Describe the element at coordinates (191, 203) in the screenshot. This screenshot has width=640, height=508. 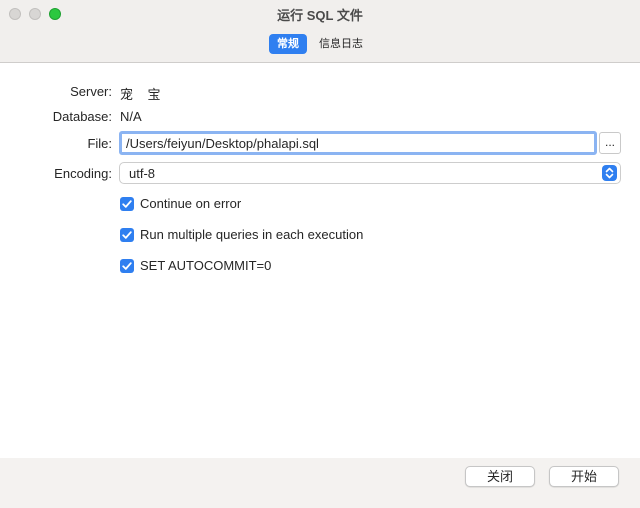
I see `continue-on-error-label: Continue on error` at that location.